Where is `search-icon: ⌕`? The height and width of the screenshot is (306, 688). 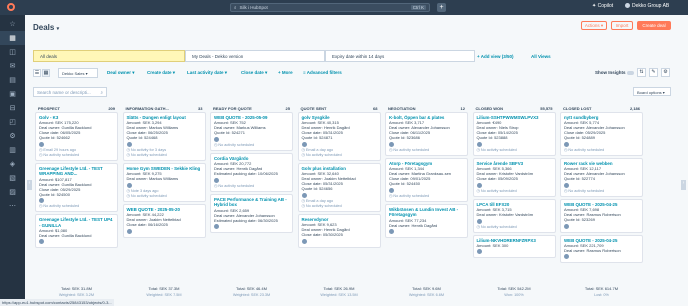 search-icon: ⌕ is located at coordinates (101, 92).